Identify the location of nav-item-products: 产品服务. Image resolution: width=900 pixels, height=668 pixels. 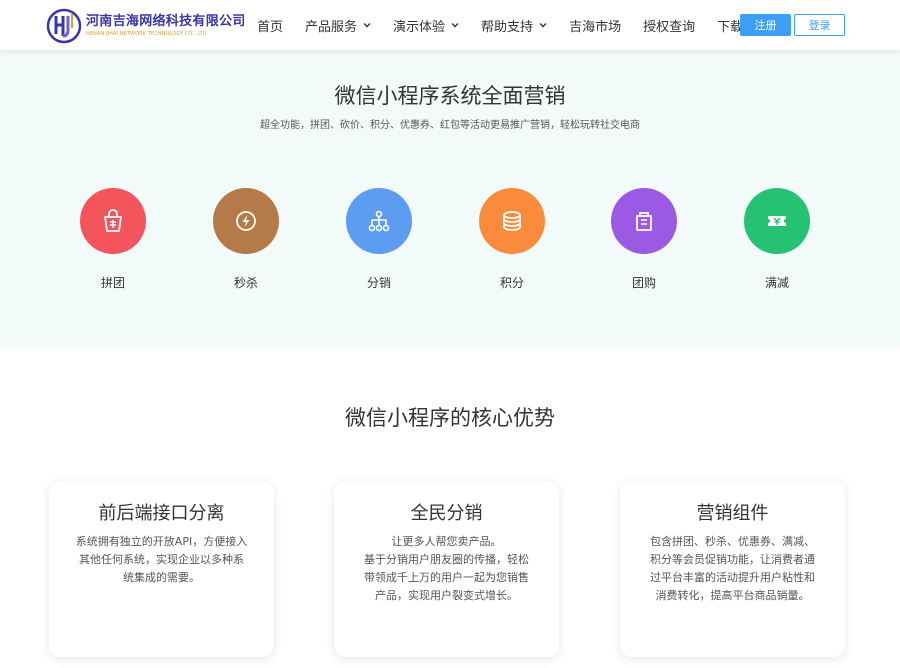
(338, 25).